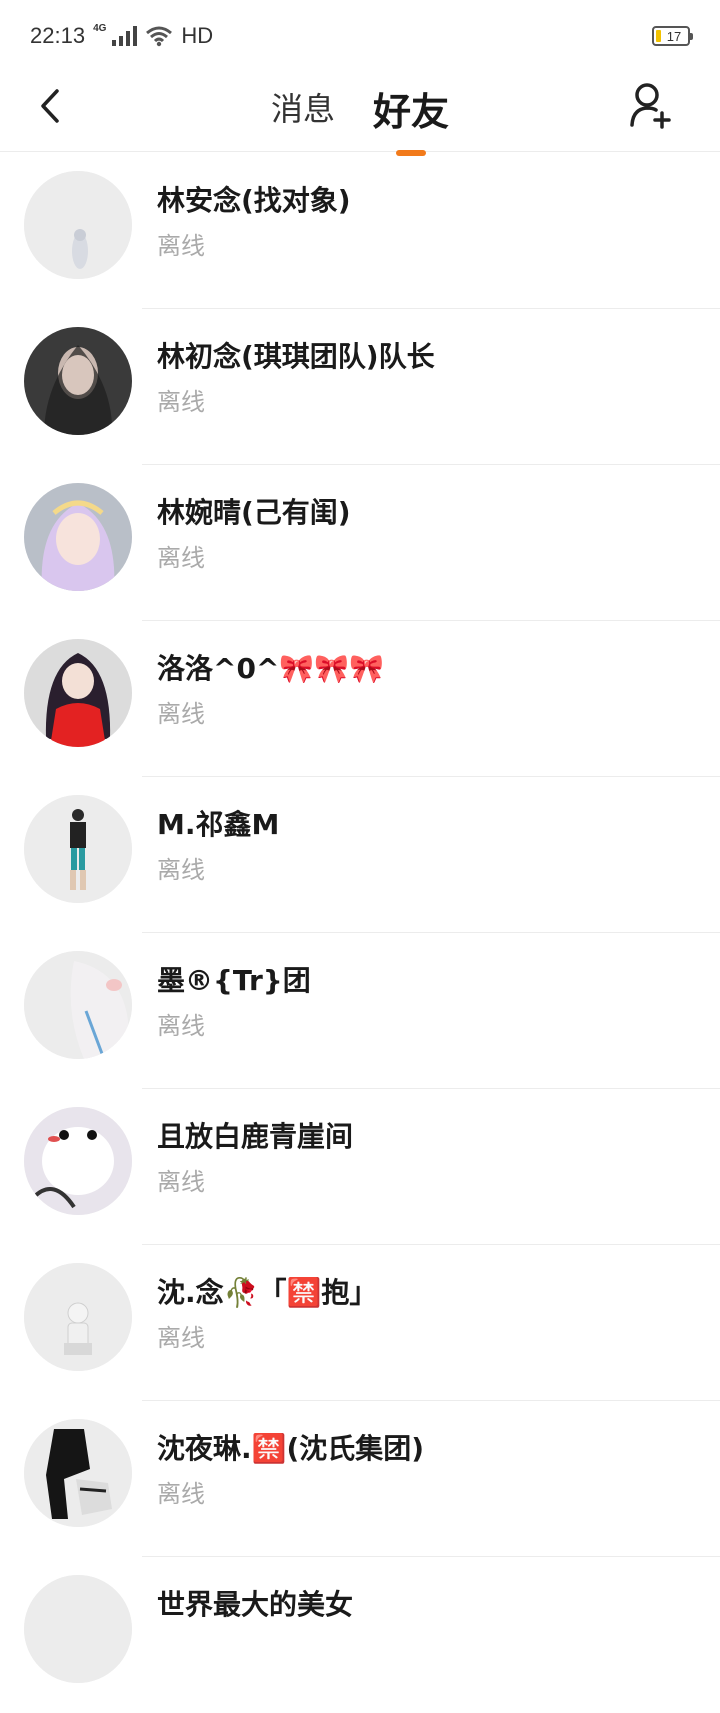 This screenshot has height=1713, width=720. I want to click on hd-label: HD, so click(197, 35).